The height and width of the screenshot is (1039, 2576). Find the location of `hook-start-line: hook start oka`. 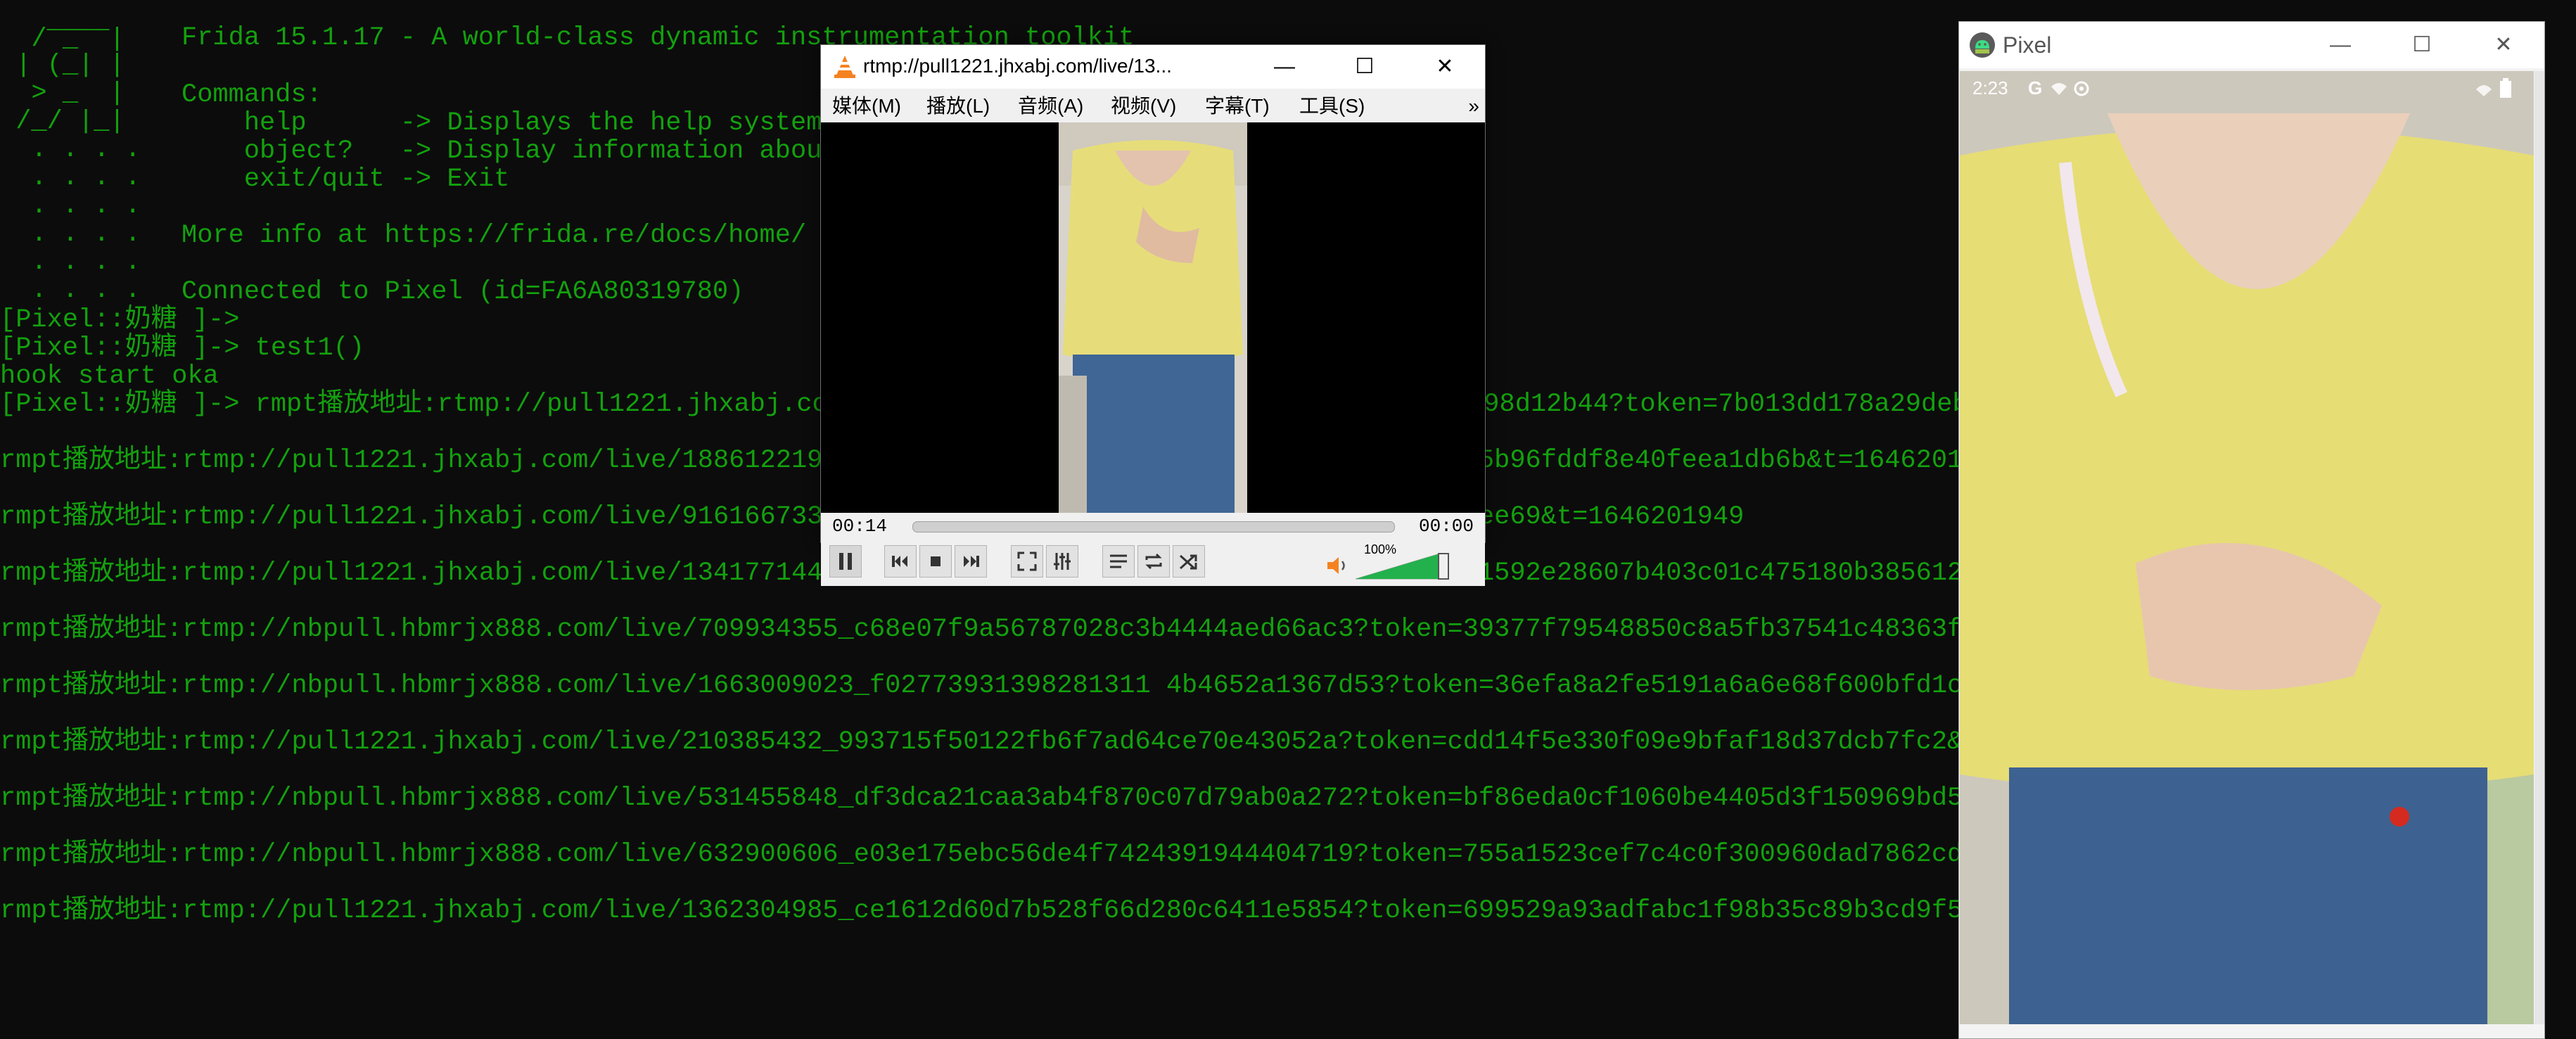

hook-start-line: hook start oka is located at coordinates (109, 376).